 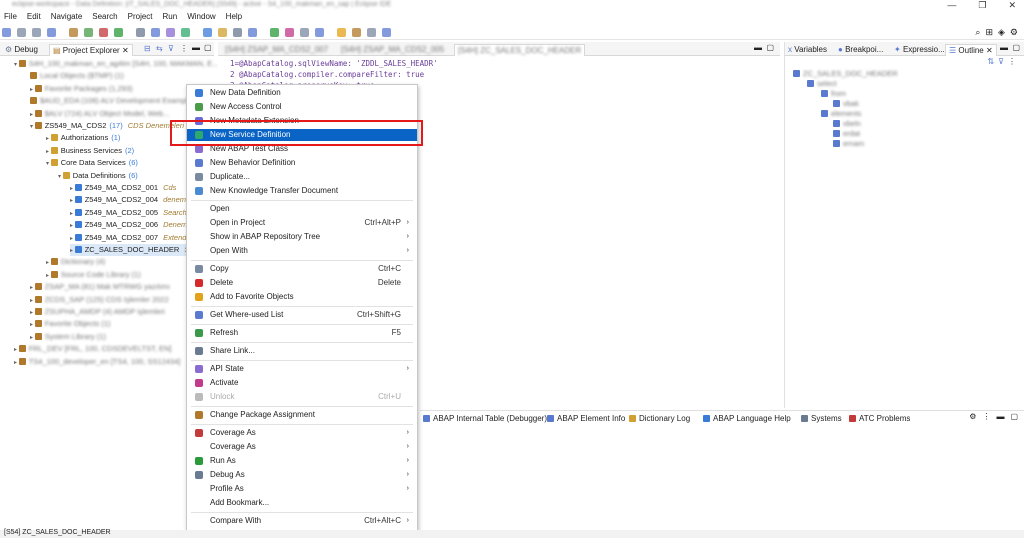 What do you see at coordinates (302, 223) in the screenshot?
I see `menu-item-open-in-project: Open in Project Ctrl+Alt+P ›` at bounding box center [302, 223].